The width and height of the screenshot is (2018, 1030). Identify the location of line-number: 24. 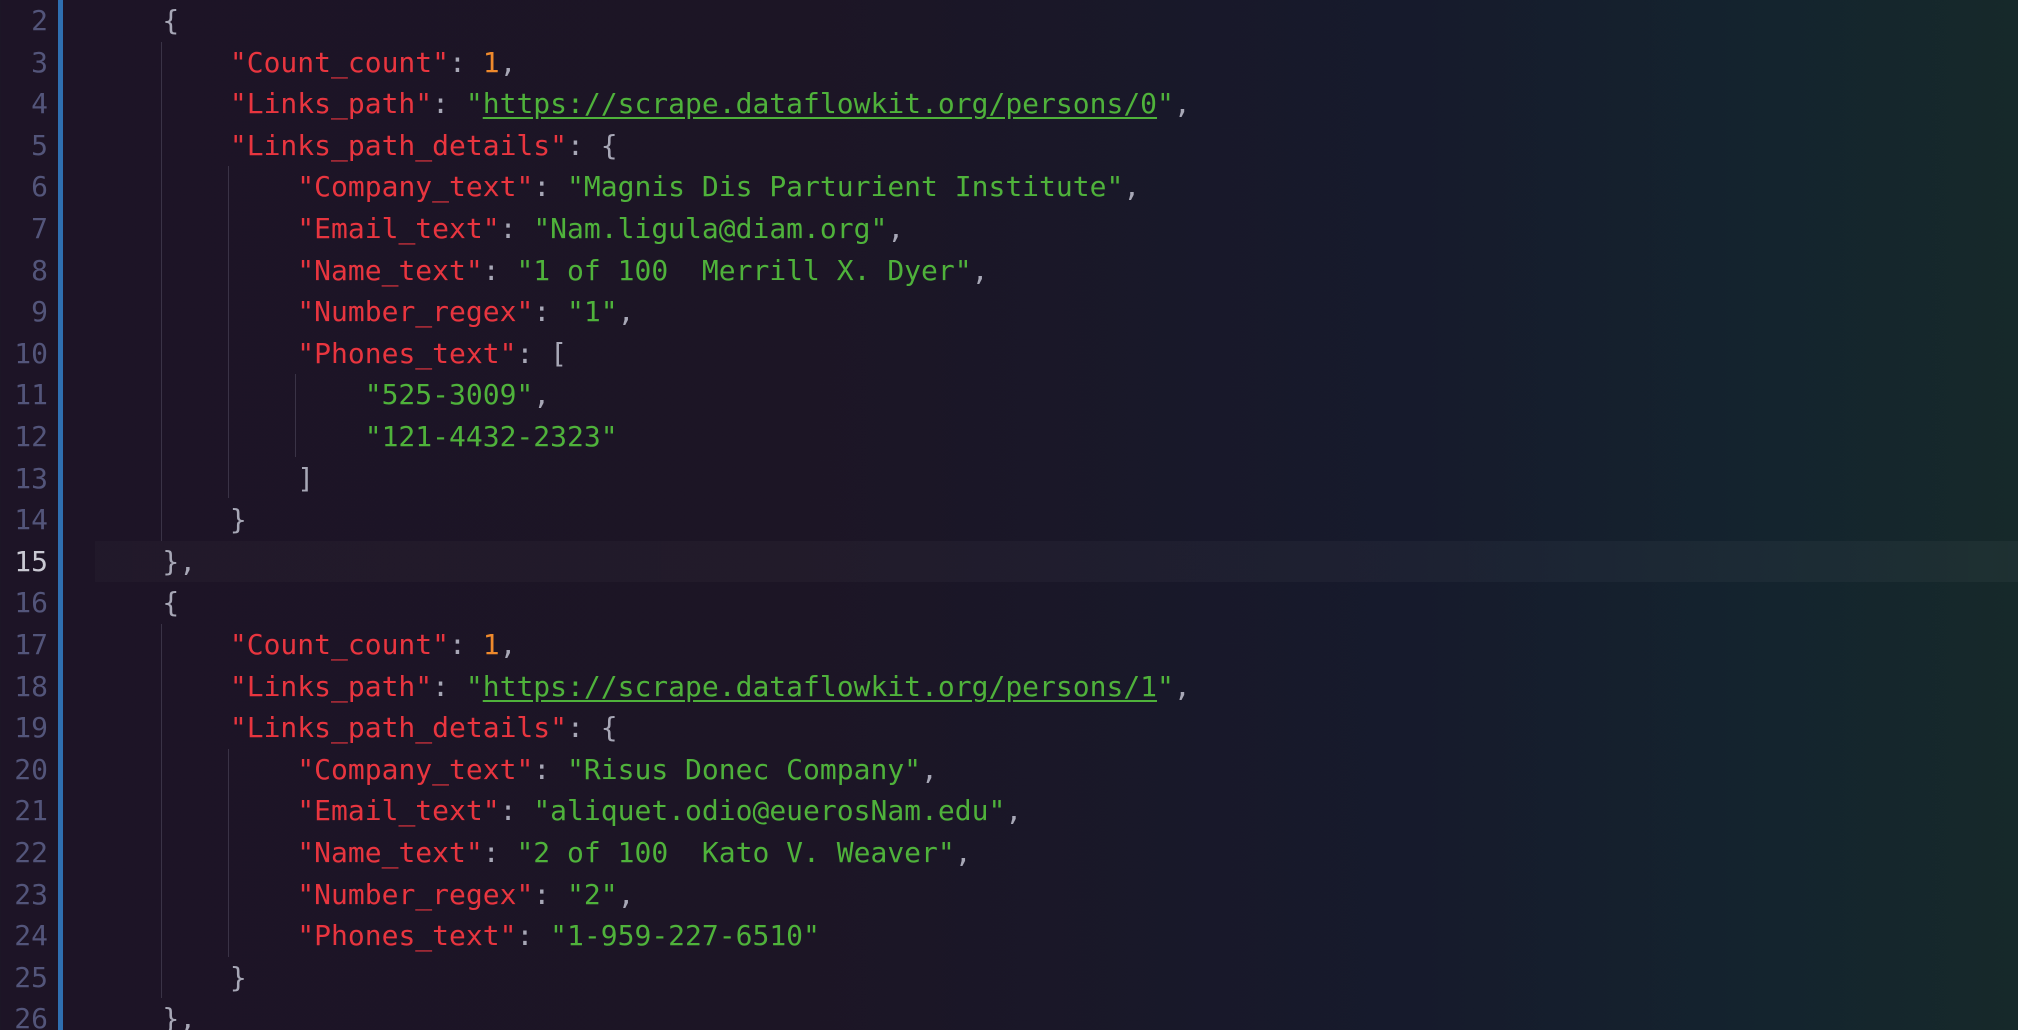
(31, 936).